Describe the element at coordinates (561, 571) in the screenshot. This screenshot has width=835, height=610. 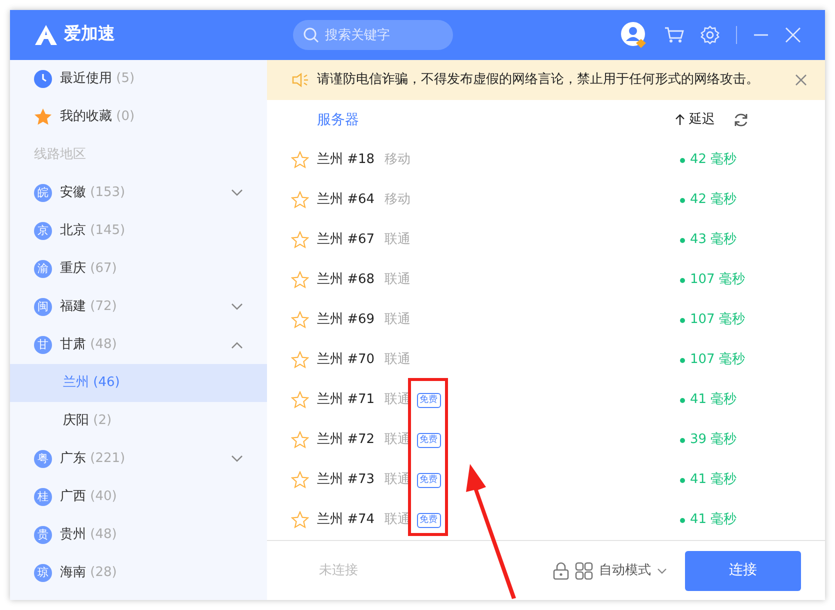
I see `lock-icon` at that location.